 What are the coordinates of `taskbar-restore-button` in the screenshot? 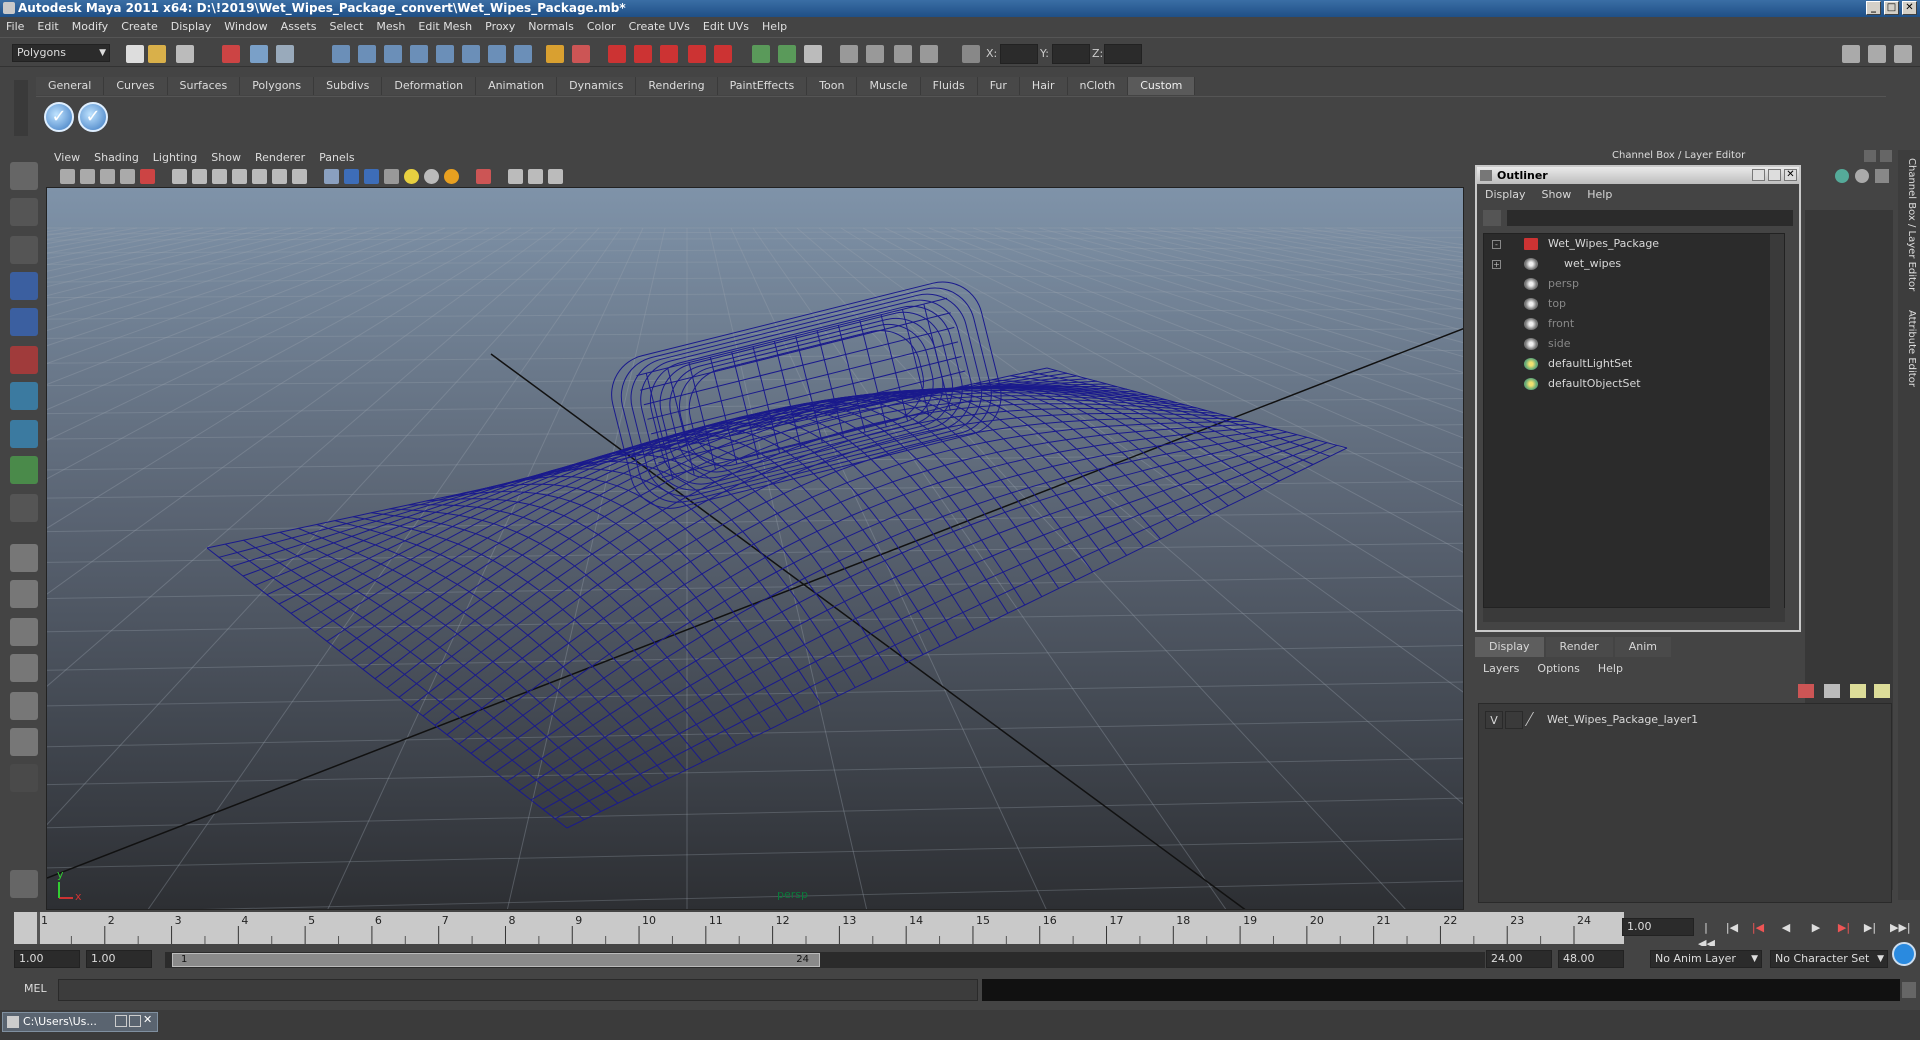 It's located at (121, 1021).